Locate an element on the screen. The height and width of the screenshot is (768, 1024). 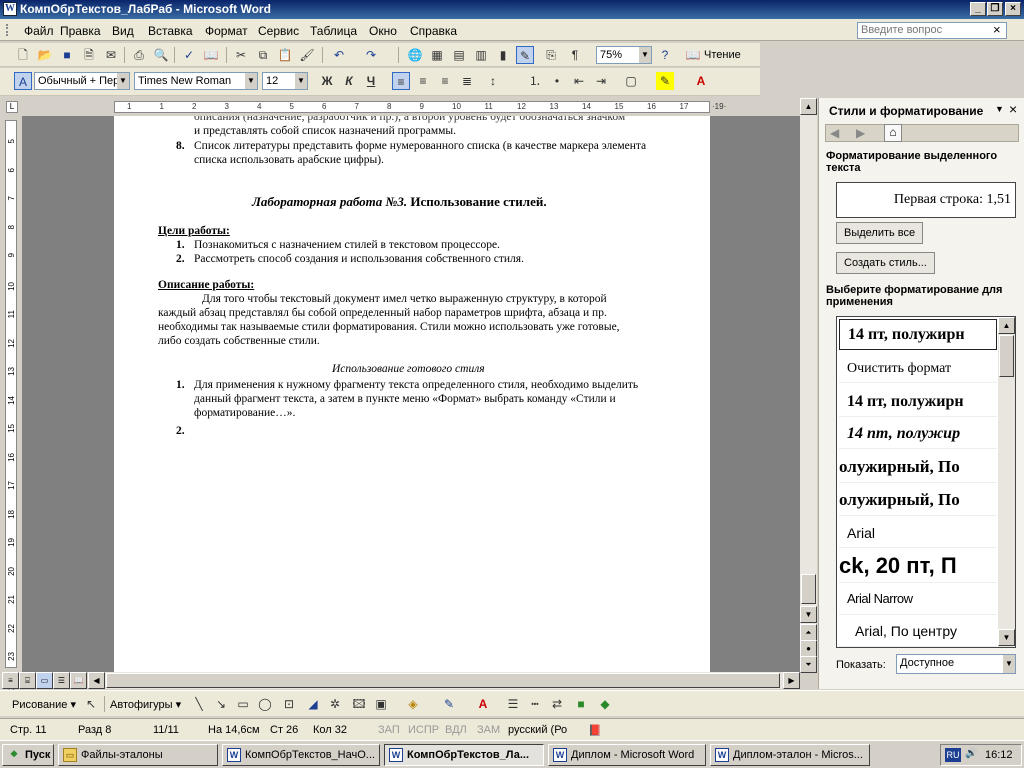
volume-icon: 🔊 is located at coordinates (971, 753).